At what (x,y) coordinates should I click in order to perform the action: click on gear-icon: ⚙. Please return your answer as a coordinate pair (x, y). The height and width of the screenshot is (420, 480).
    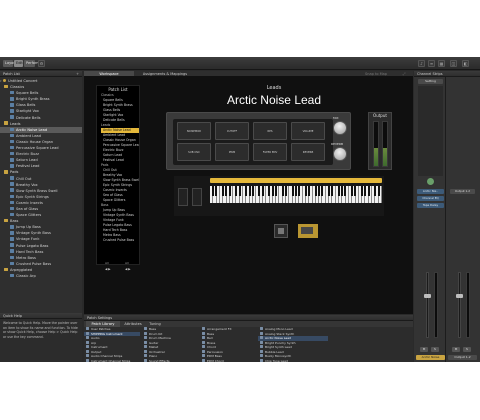
    Looking at the image, I should click on (41, 63).